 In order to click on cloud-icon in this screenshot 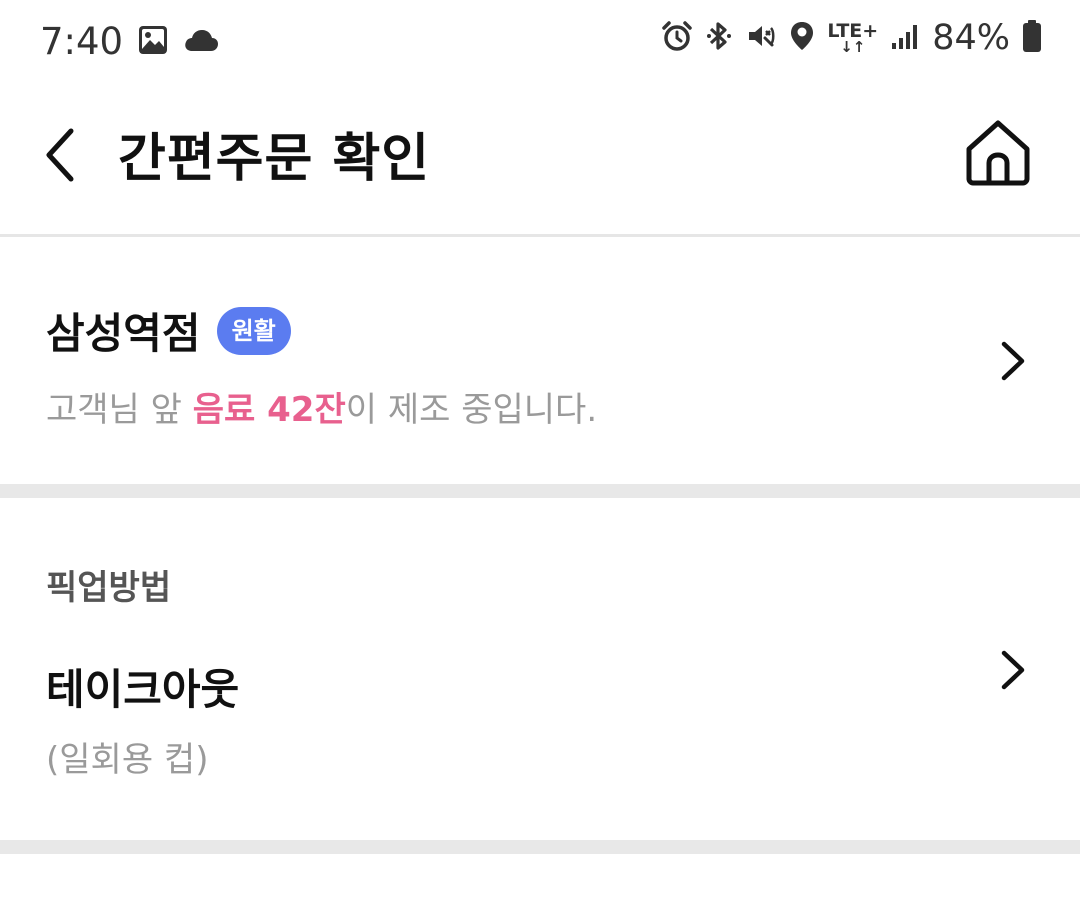, I will do `click(201, 42)`.